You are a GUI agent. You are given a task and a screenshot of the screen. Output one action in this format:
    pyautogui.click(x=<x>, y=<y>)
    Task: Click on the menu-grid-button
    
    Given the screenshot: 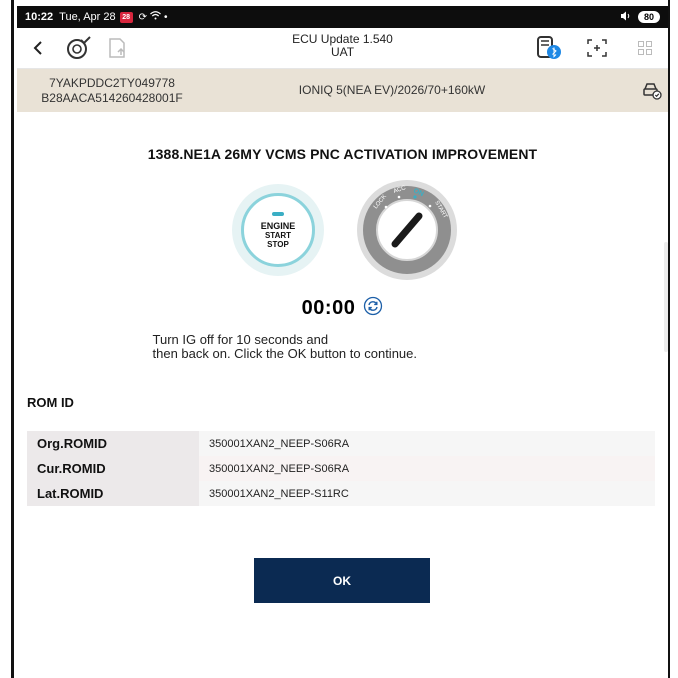 What is the action you would take?
    pyautogui.click(x=645, y=48)
    